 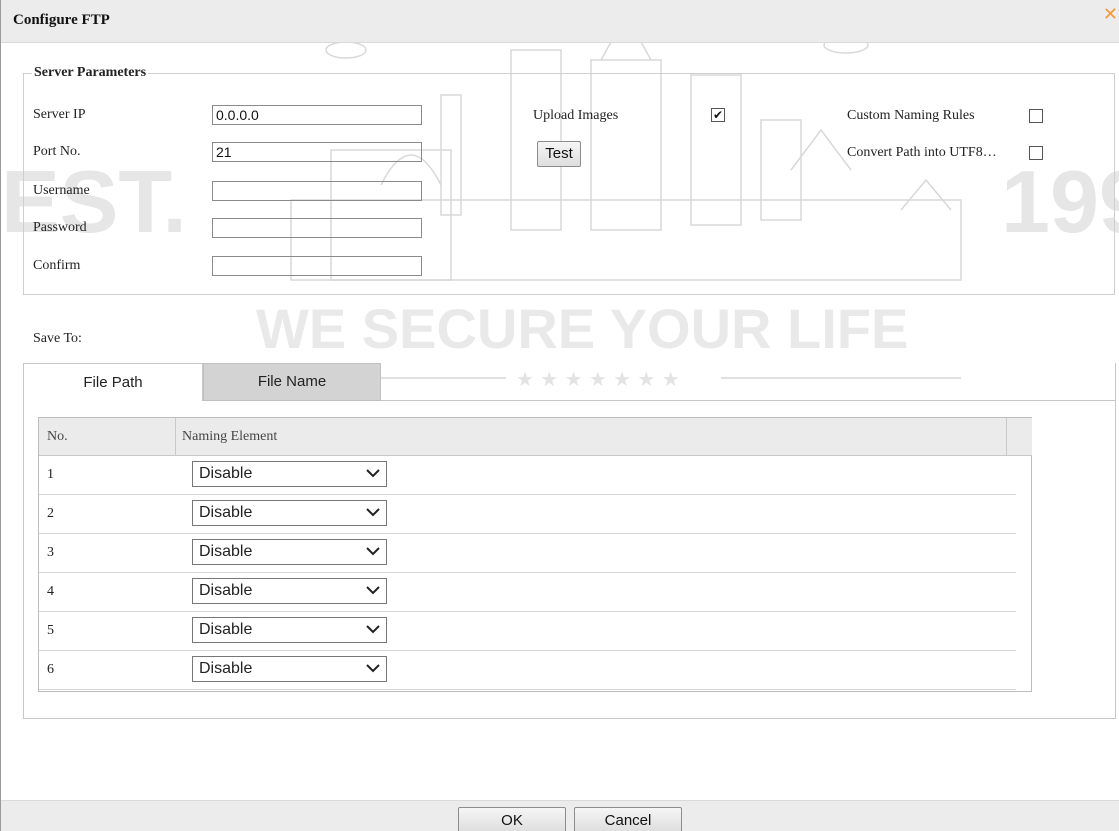 What do you see at coordinates (628, 819) in the screenshot?
I see `cancel-button: Cancel` at bounding box center [628, 819].